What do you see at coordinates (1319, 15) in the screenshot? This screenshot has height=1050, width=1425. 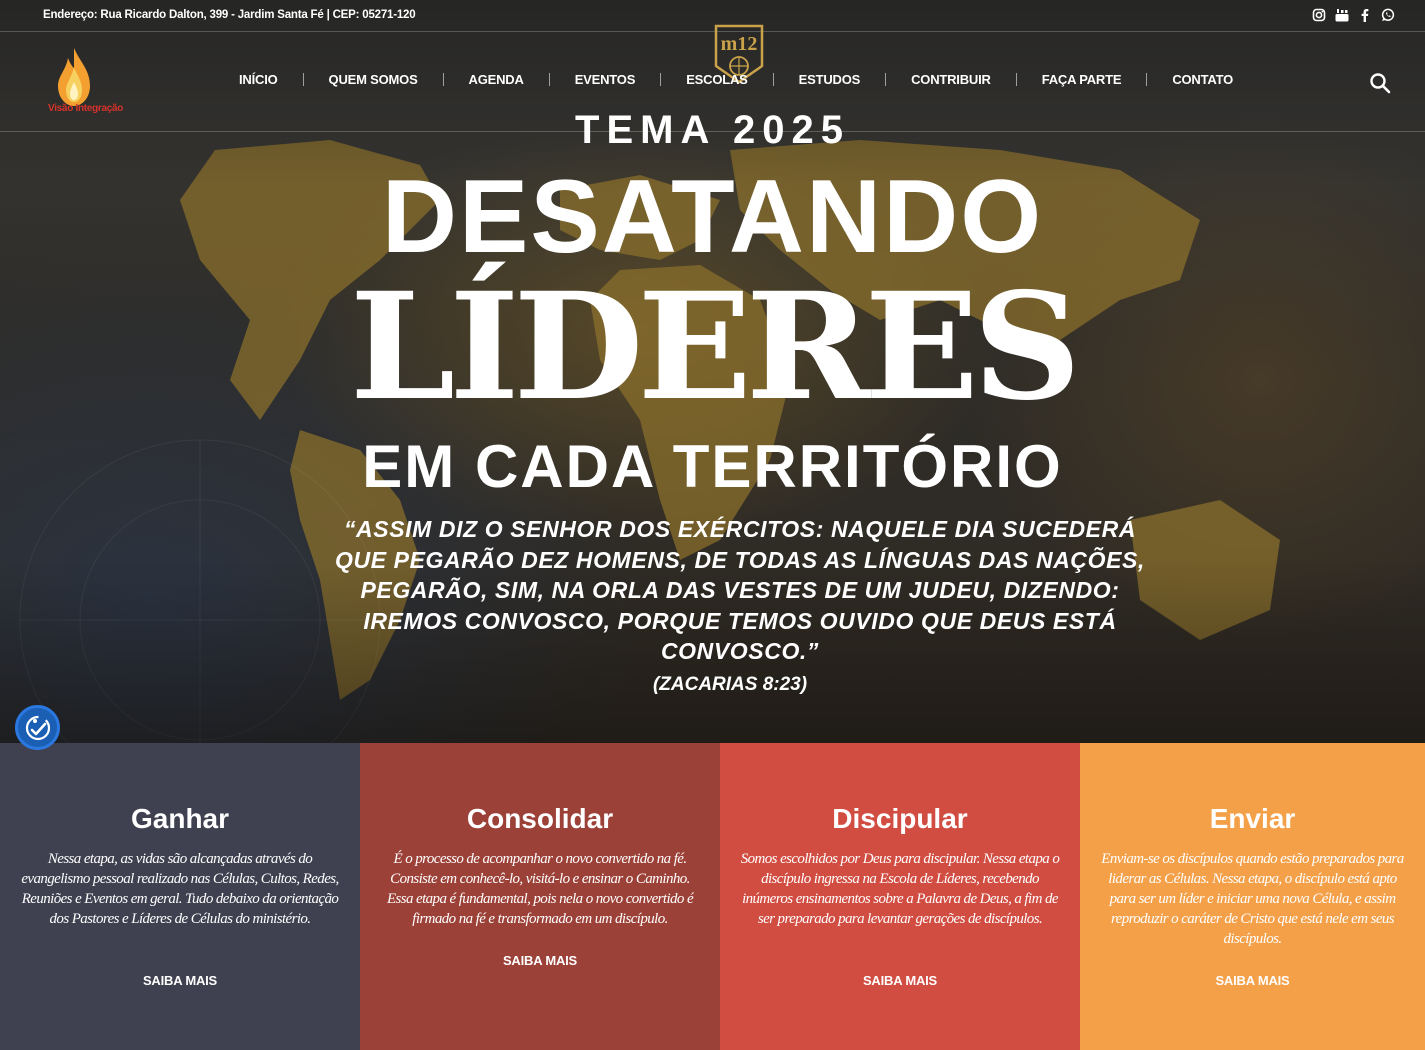 I see `instagram-icon` at bounding box center [1319, 15].